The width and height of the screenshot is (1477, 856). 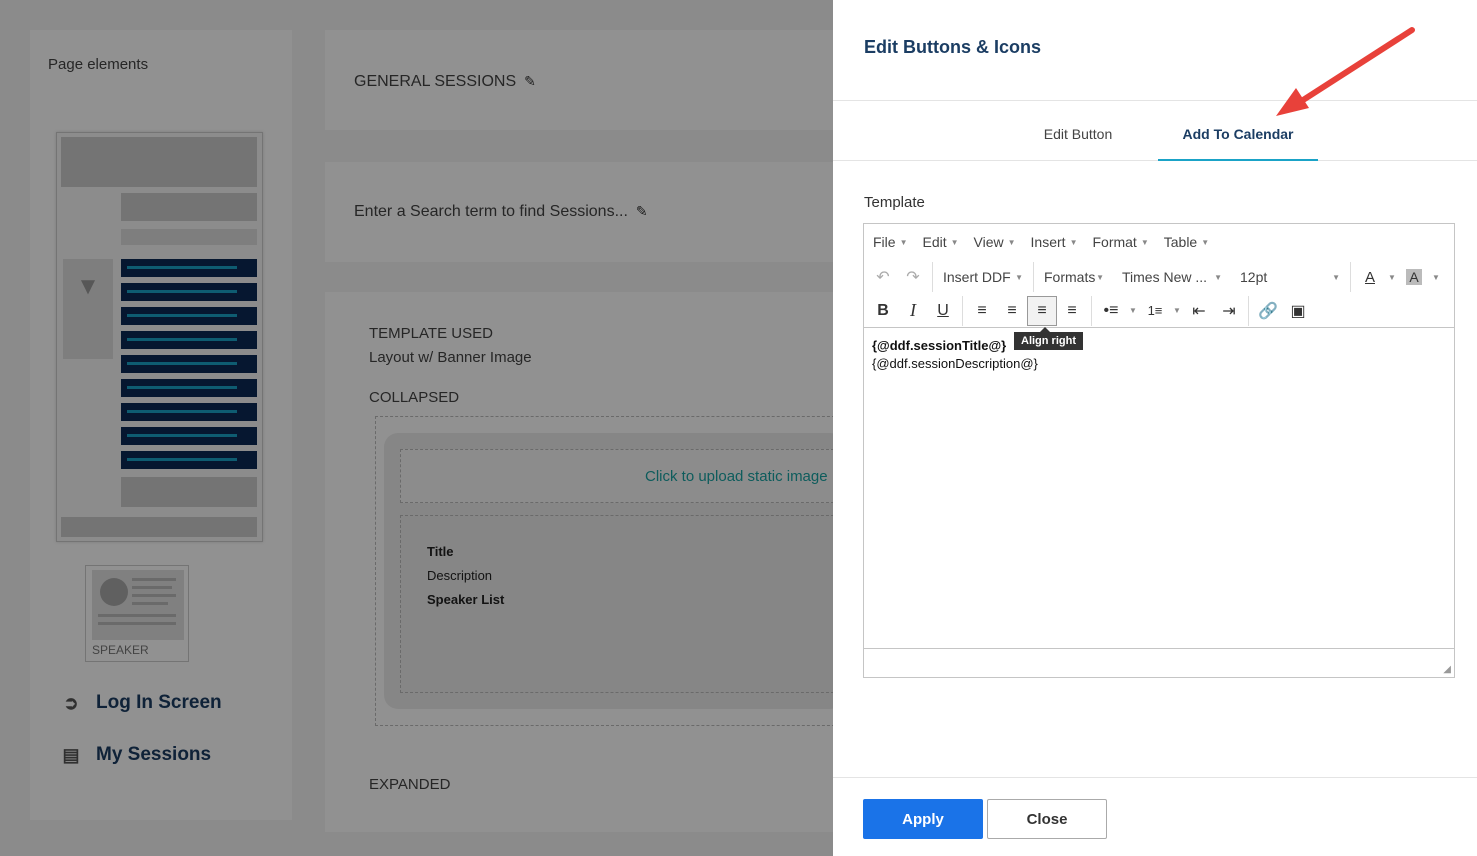 What do you see at coordinates (1180, 242) in the screenshot?
I see `menu-label: Table` at bounding box center [1180, 242].